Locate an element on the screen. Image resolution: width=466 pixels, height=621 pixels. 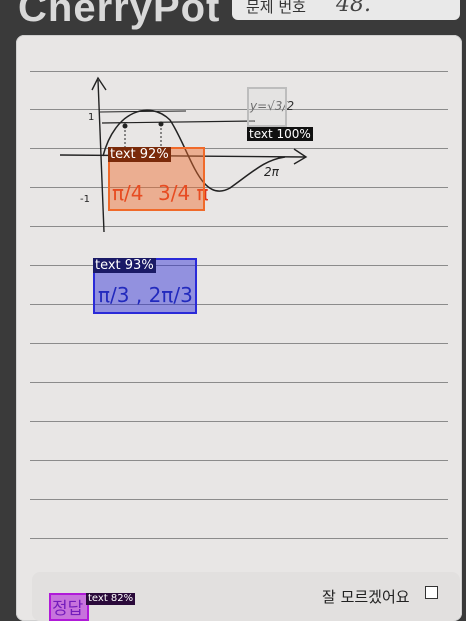
axis-label-two-pi: 2π is located at coordinates (272, 172).